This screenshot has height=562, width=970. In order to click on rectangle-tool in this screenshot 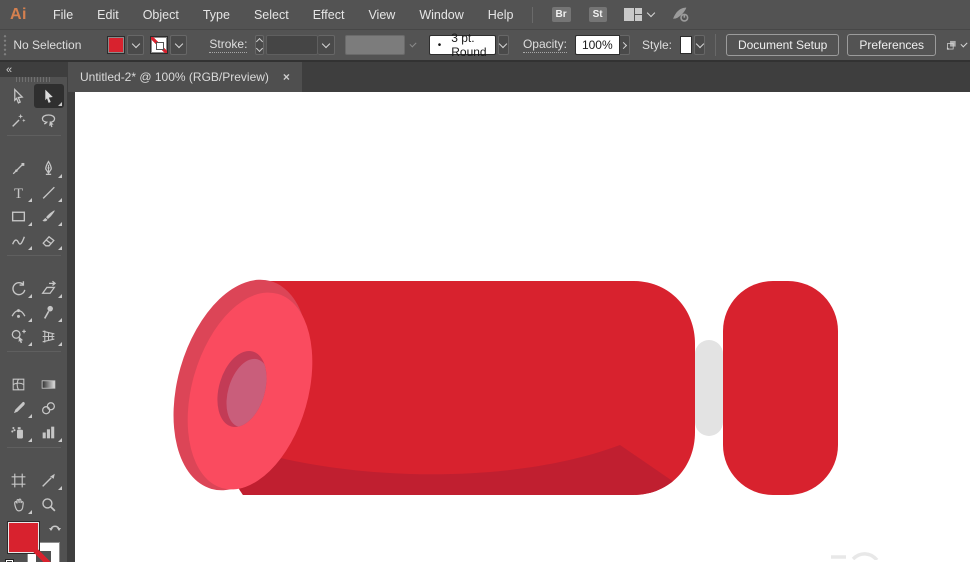, I will do `click(19, 216)`.